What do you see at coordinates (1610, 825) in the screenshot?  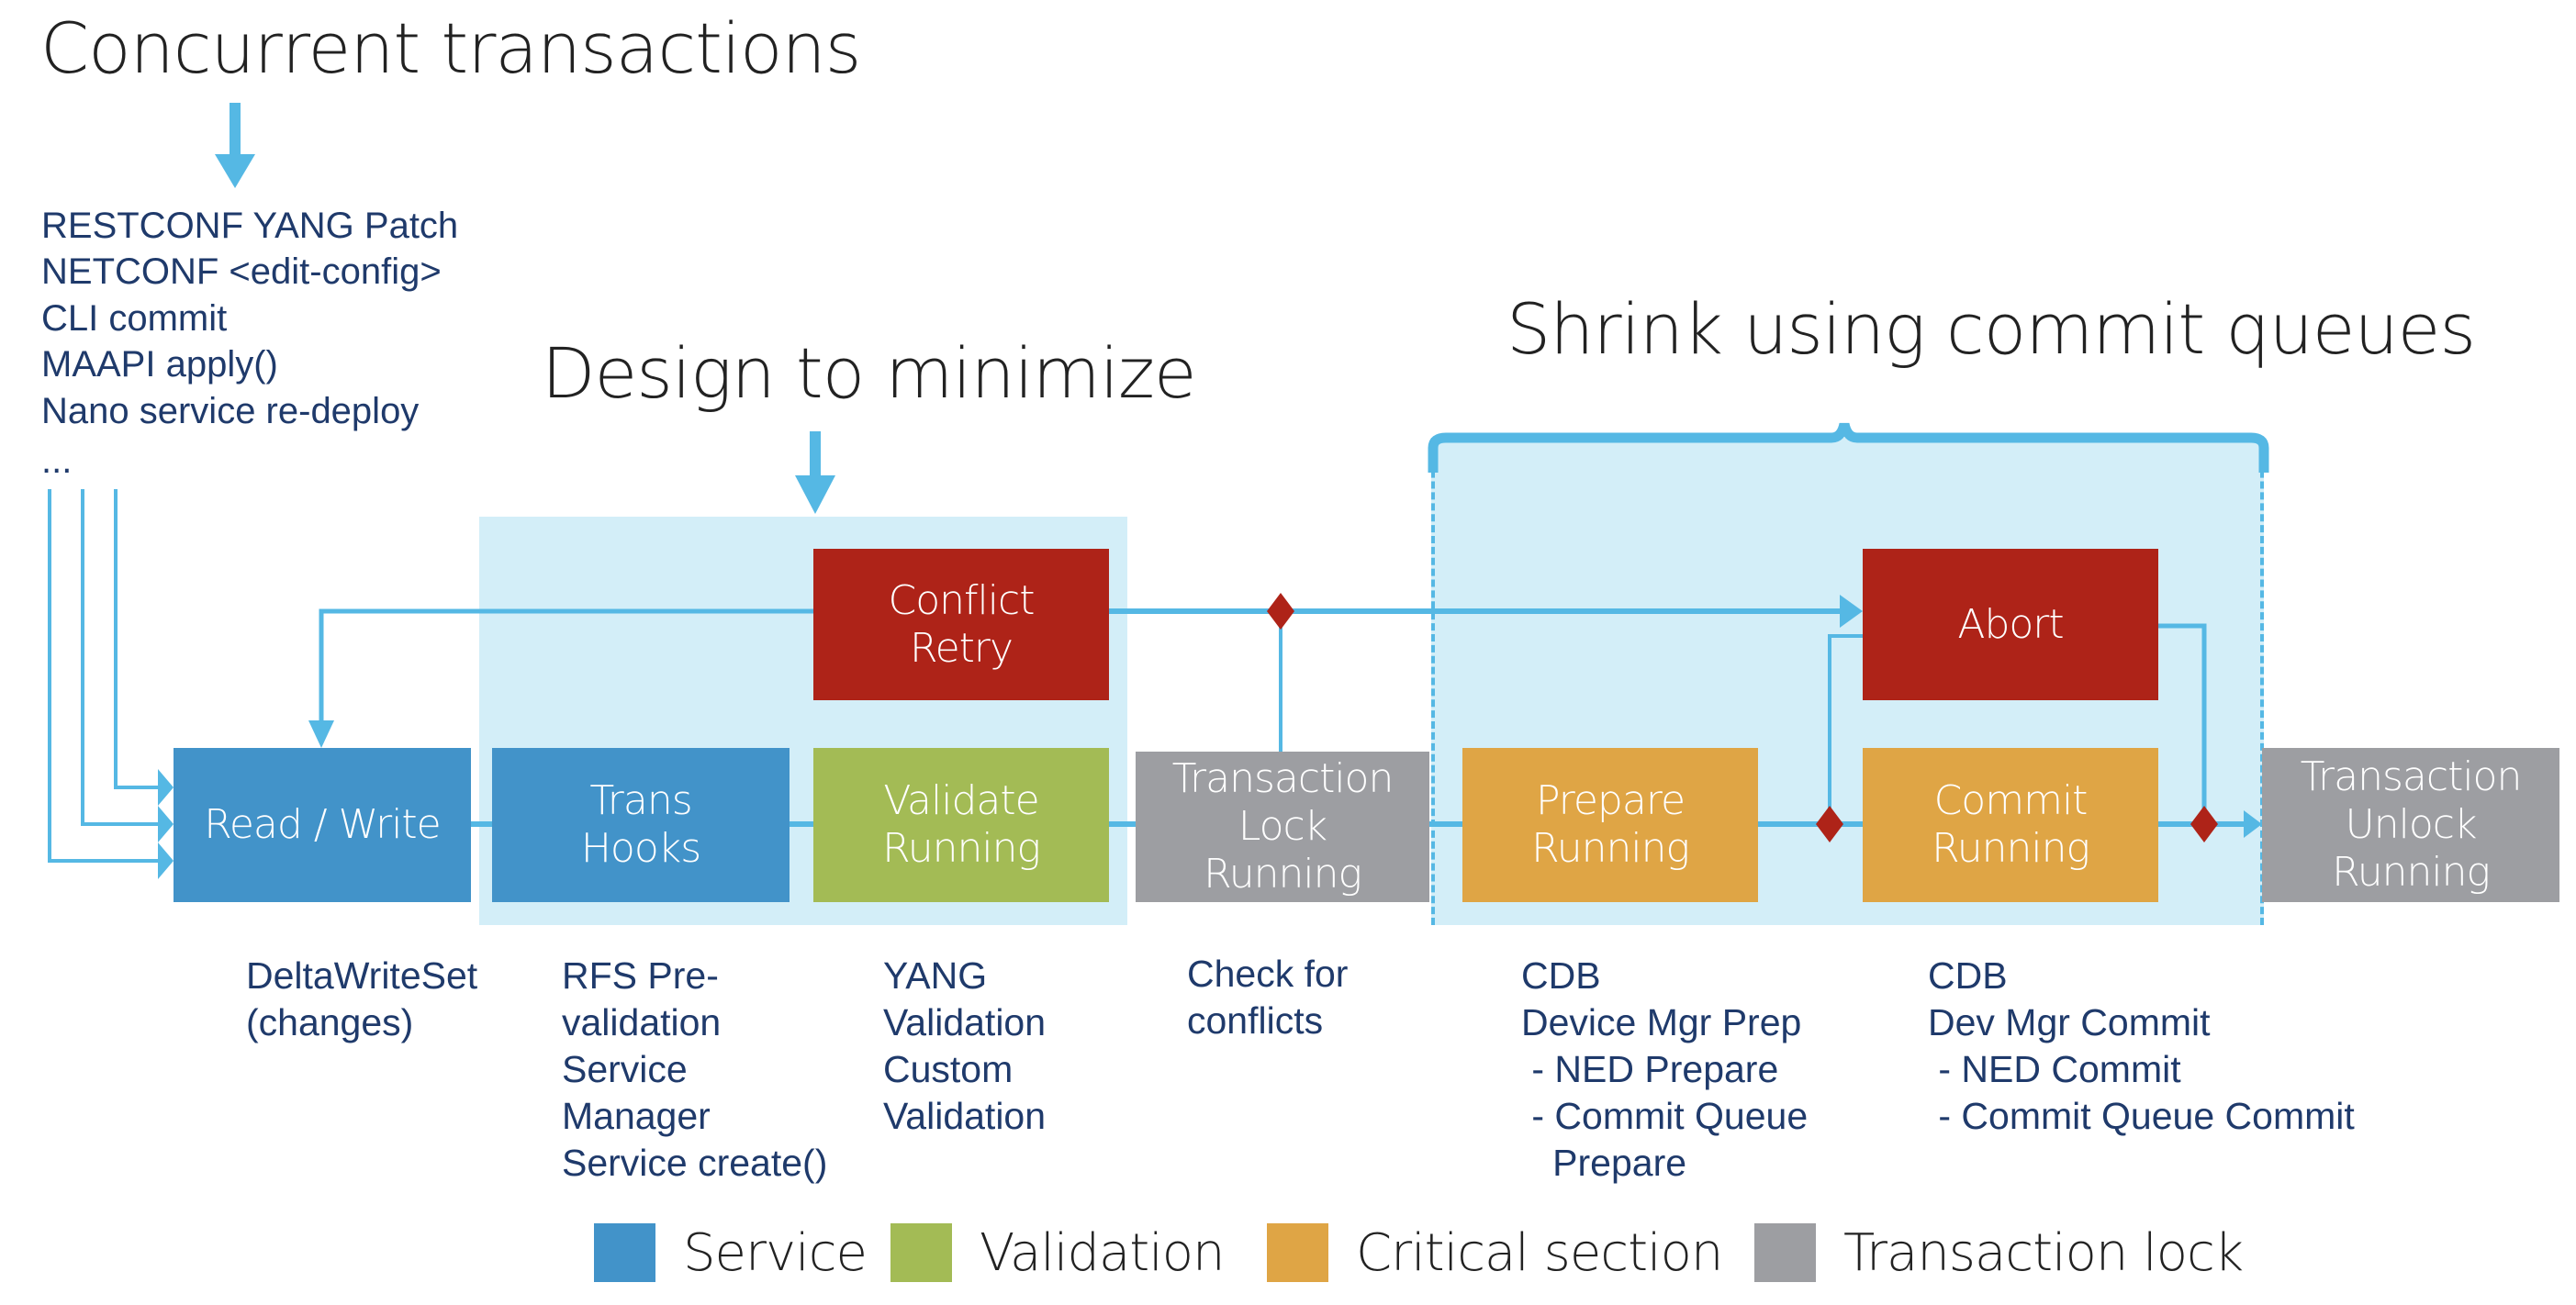 I see `box-prepare-running: Prepare Running` at bounding box center [1610, 825].